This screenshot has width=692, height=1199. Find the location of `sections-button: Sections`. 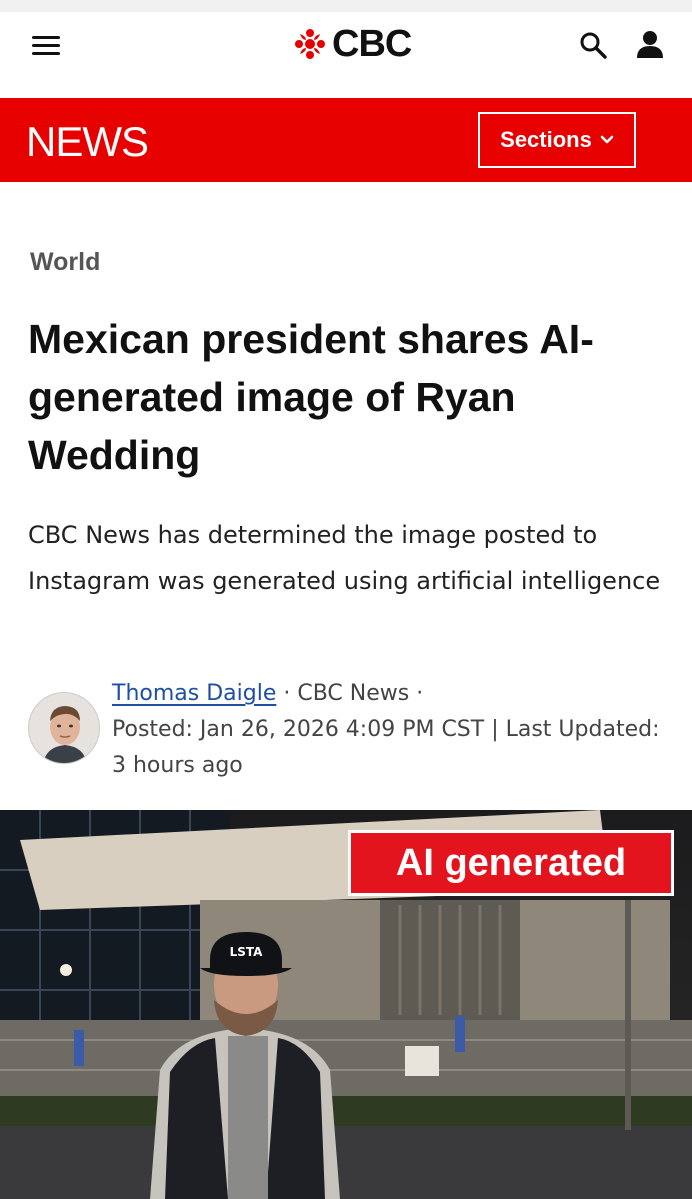

sections-button: Sections is located at coordinates (557, 140).